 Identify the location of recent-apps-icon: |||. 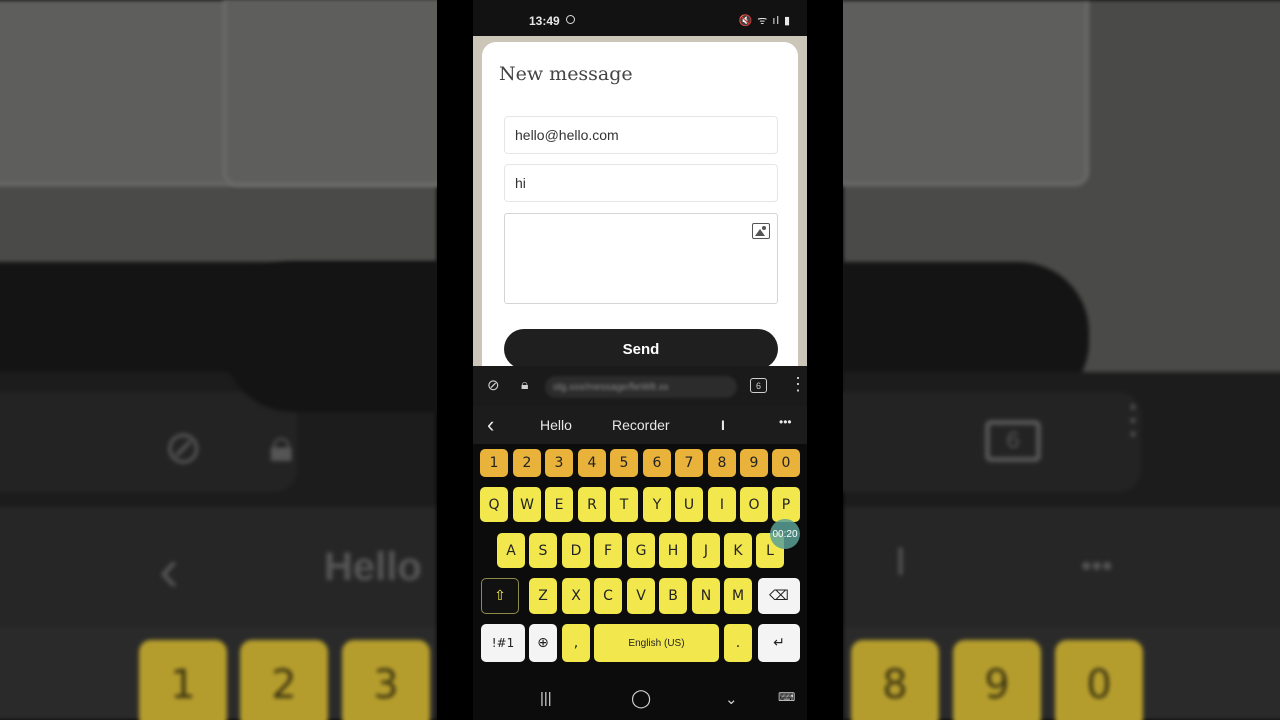
(546, 698).